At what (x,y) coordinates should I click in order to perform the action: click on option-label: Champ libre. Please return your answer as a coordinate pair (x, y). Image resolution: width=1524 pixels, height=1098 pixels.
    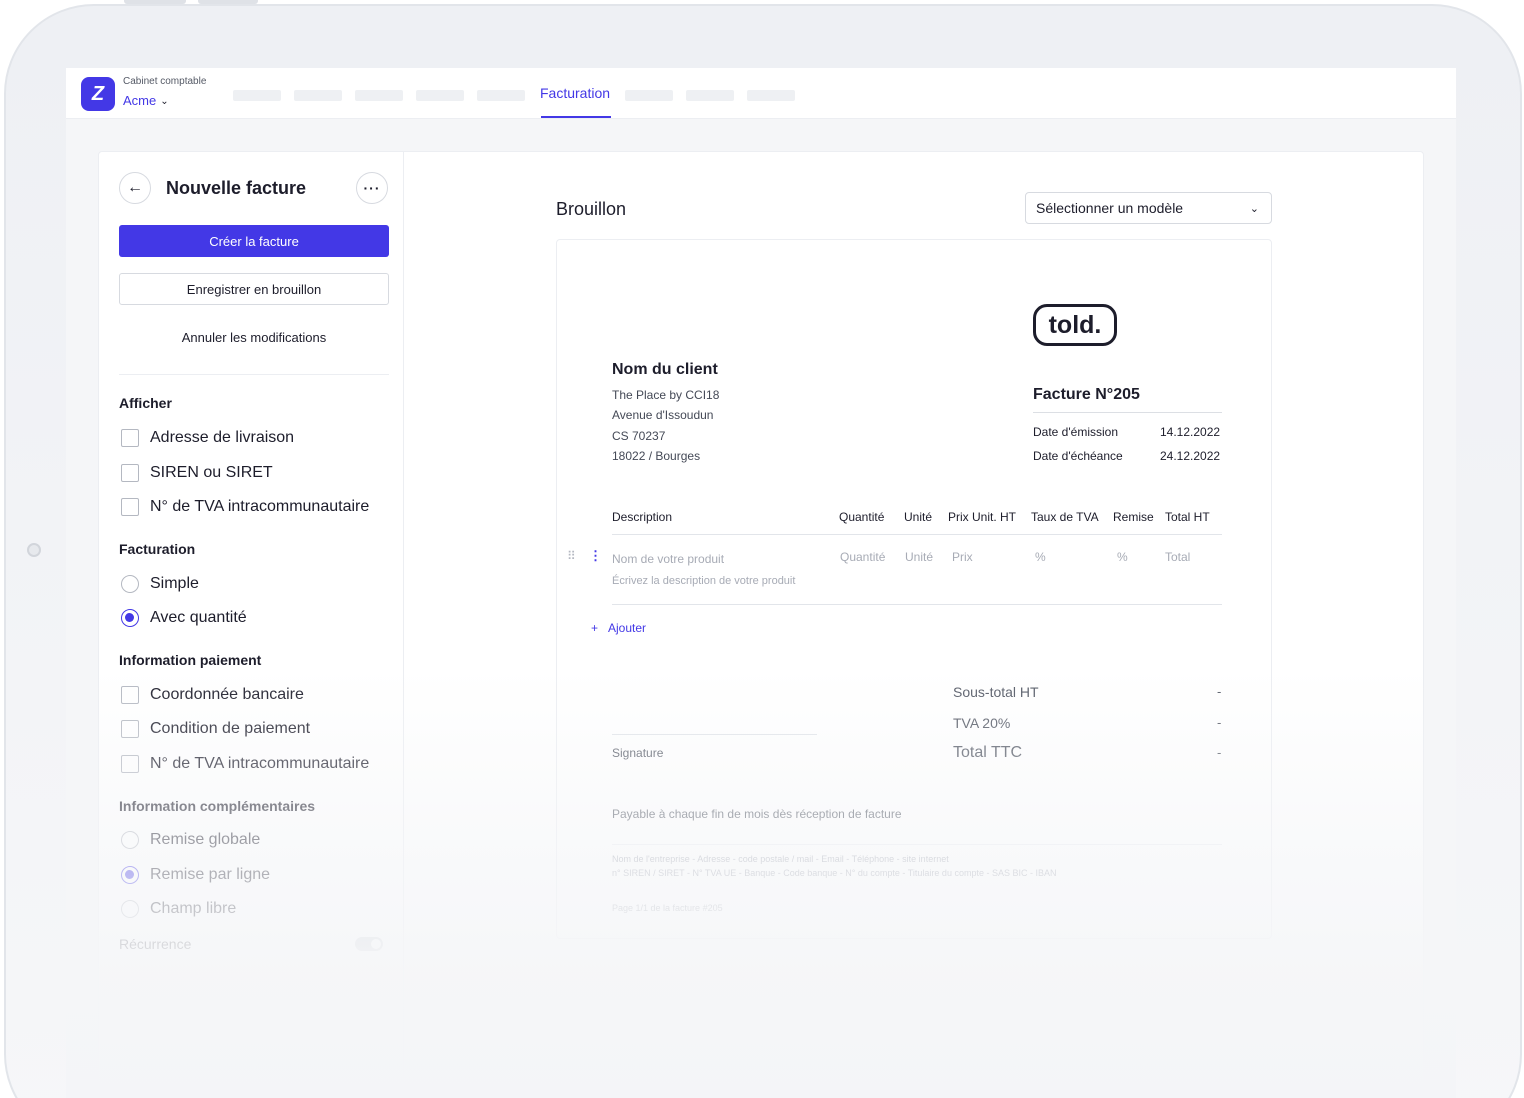
    Looking at the image, I should click on (193, 908).